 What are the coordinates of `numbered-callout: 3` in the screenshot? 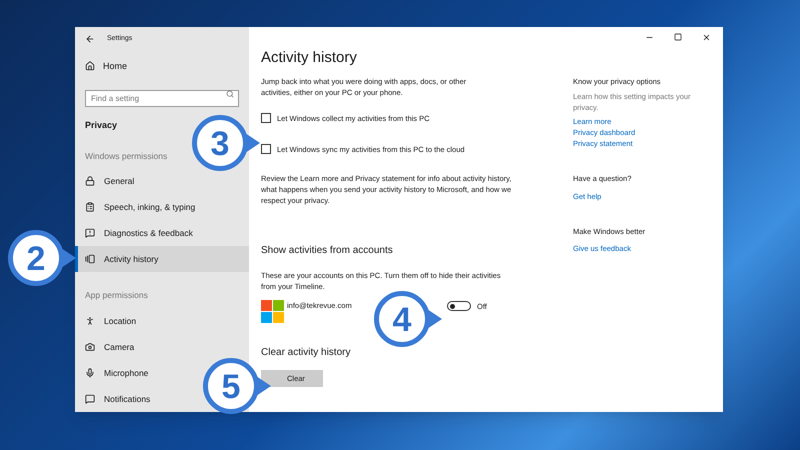 It's located at (226, 143).